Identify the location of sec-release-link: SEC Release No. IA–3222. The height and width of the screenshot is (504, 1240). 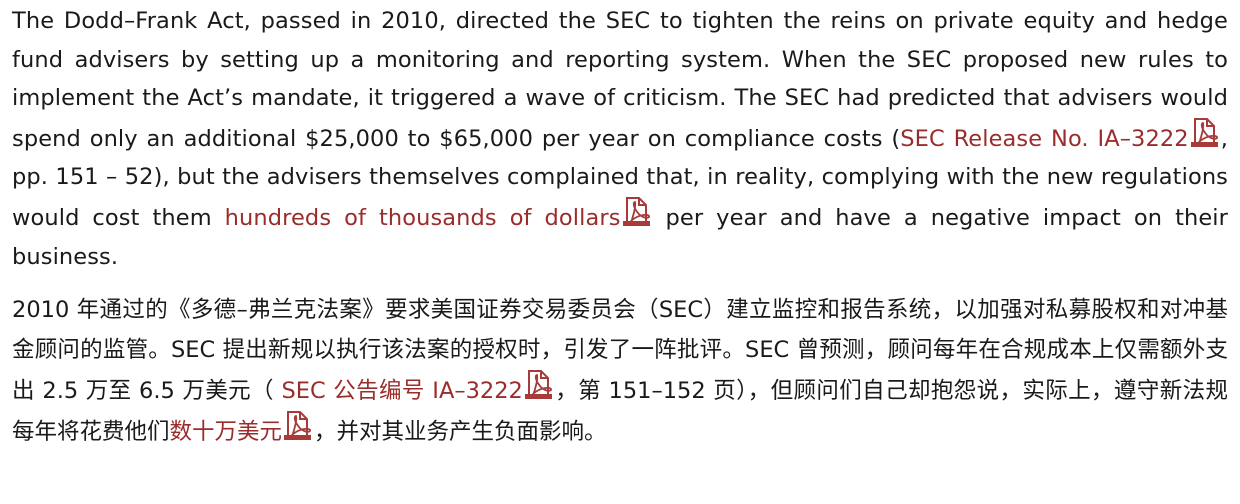
(1044, 139).